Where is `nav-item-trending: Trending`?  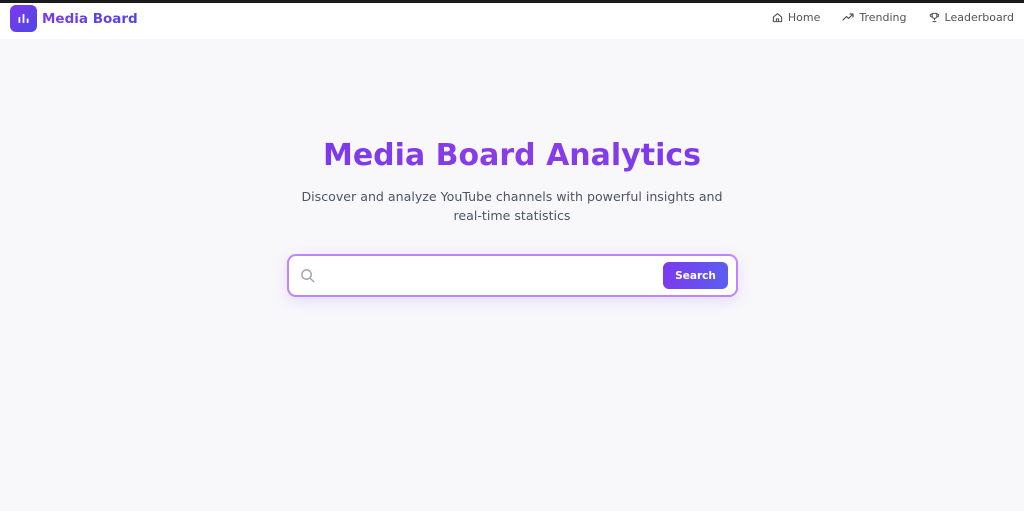
nav-item-trending: Trending is located at coordinates (874, 17).